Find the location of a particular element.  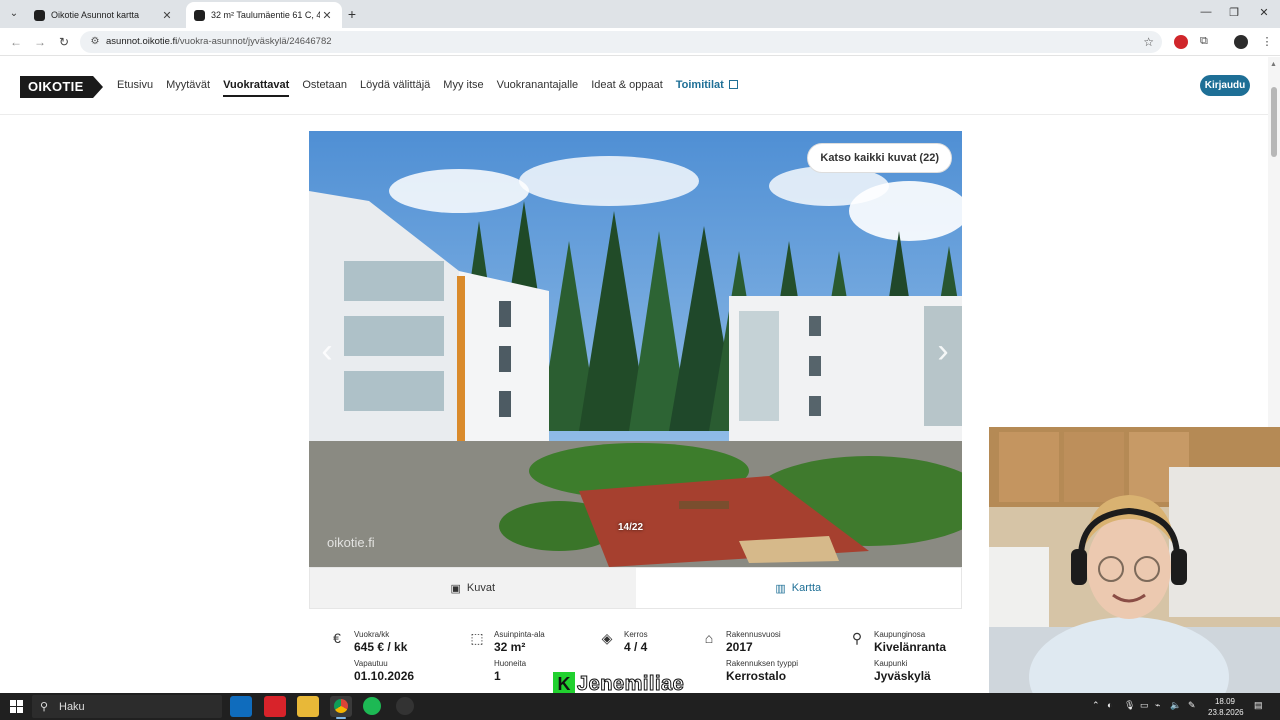

fact-value: 645 € / kk is located at coordinates (381, 647).